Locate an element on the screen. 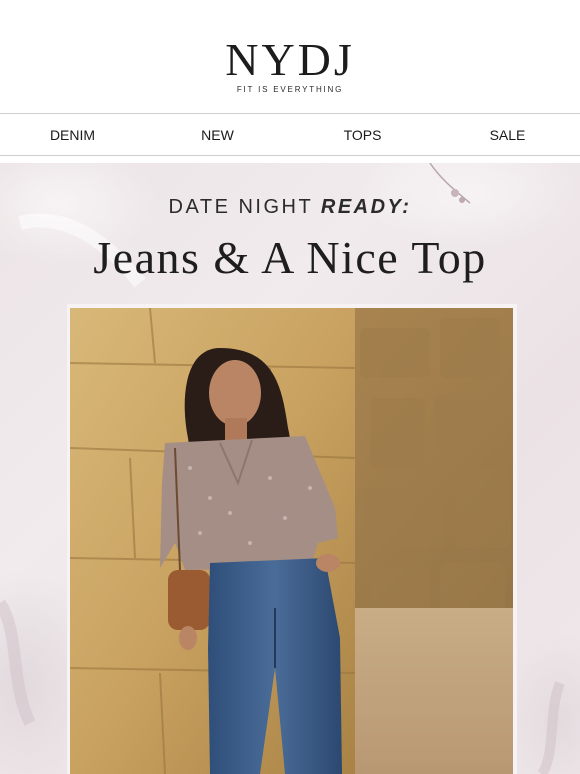 This screenshot has height=774, width=580. nav-item-new: NEW is located at coordinates (217, 135).